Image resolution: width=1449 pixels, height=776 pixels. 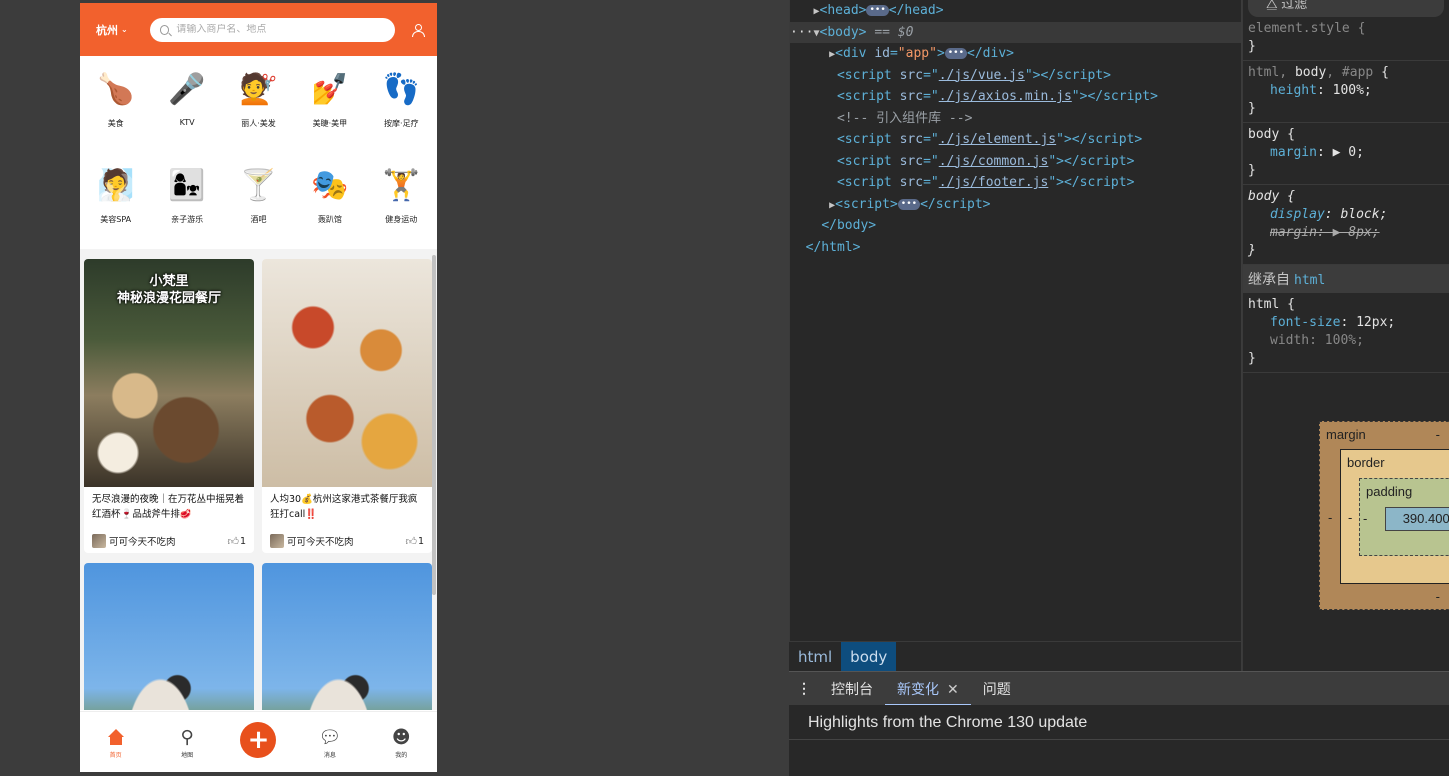 I want to click on category-label: KTV, so click(x=187, y=122).